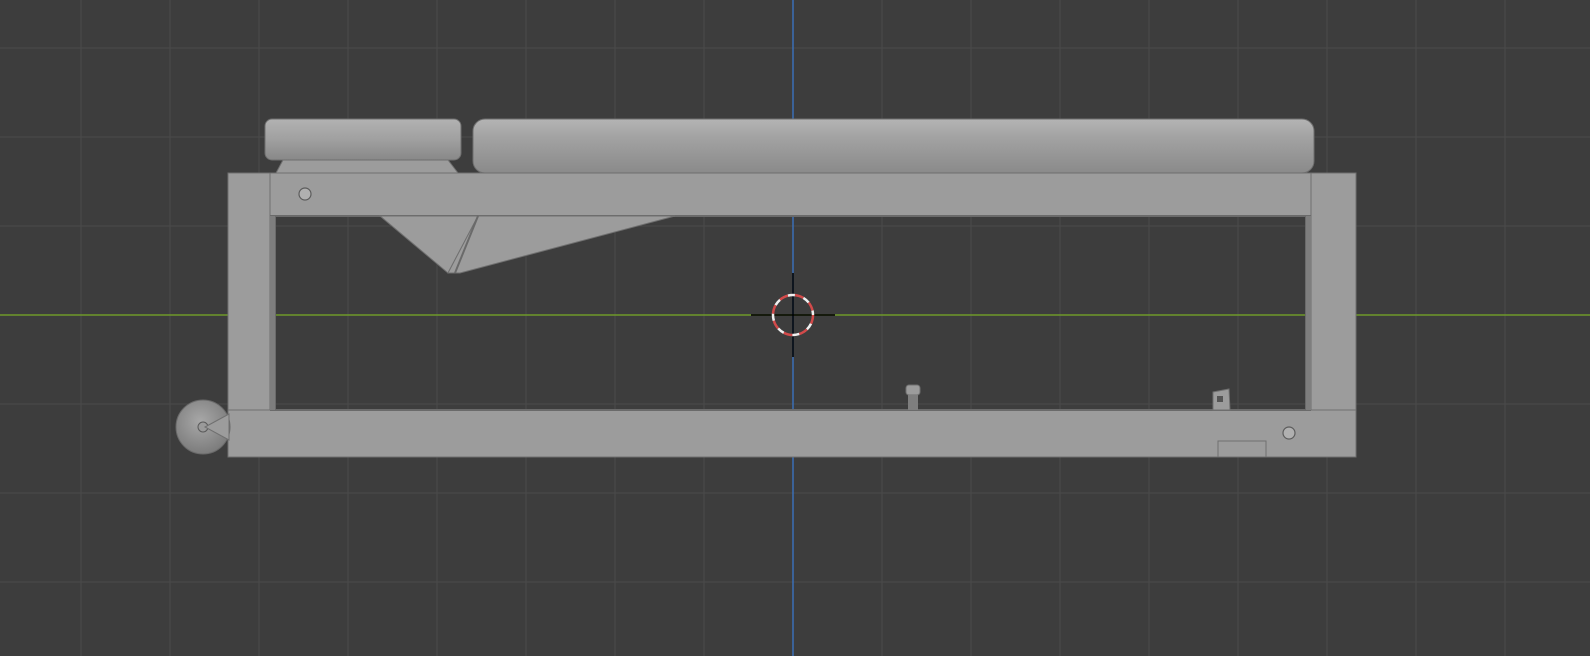 Image resolution: width=1590 pixels, height=656 pixels. What do you see at coordinates (561, 244) in the screenshot?
I see `bracket-right` at bounding box center [561, 244].